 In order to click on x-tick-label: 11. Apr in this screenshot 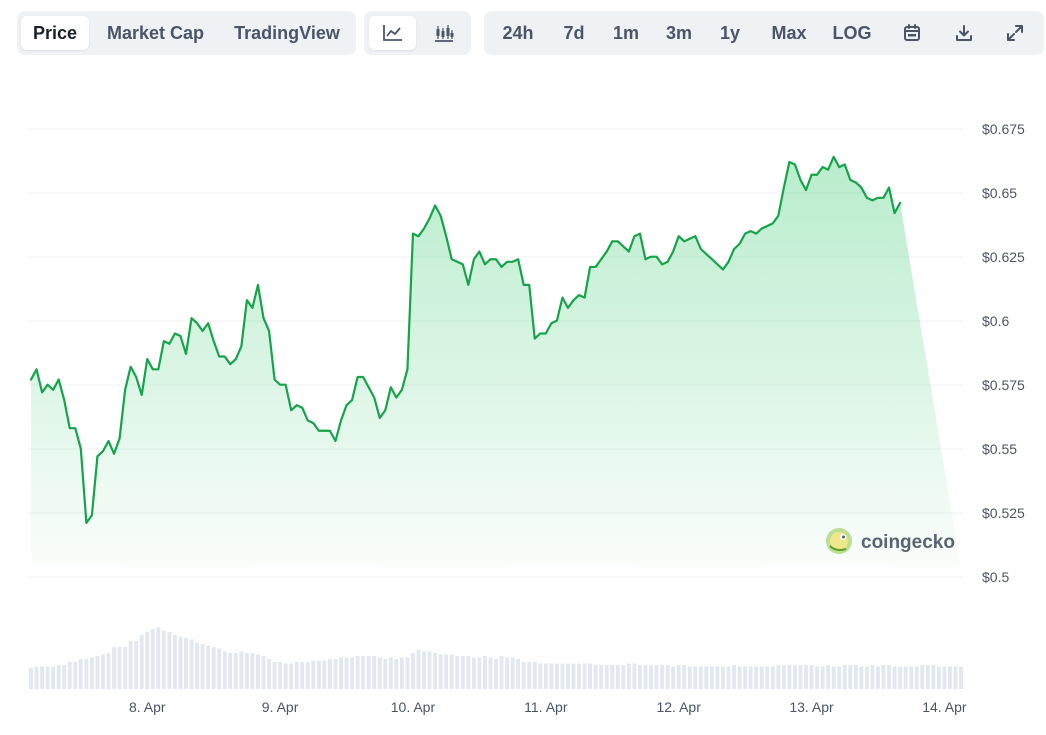, I will do `click(546, 707)`.